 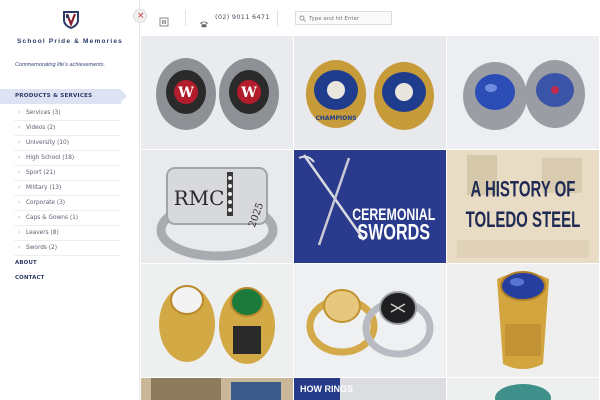 What do you see at coordinates (67, 113) in the screenshot?
I see `category-item: › Services (3)` at bounding box center [67, 113].